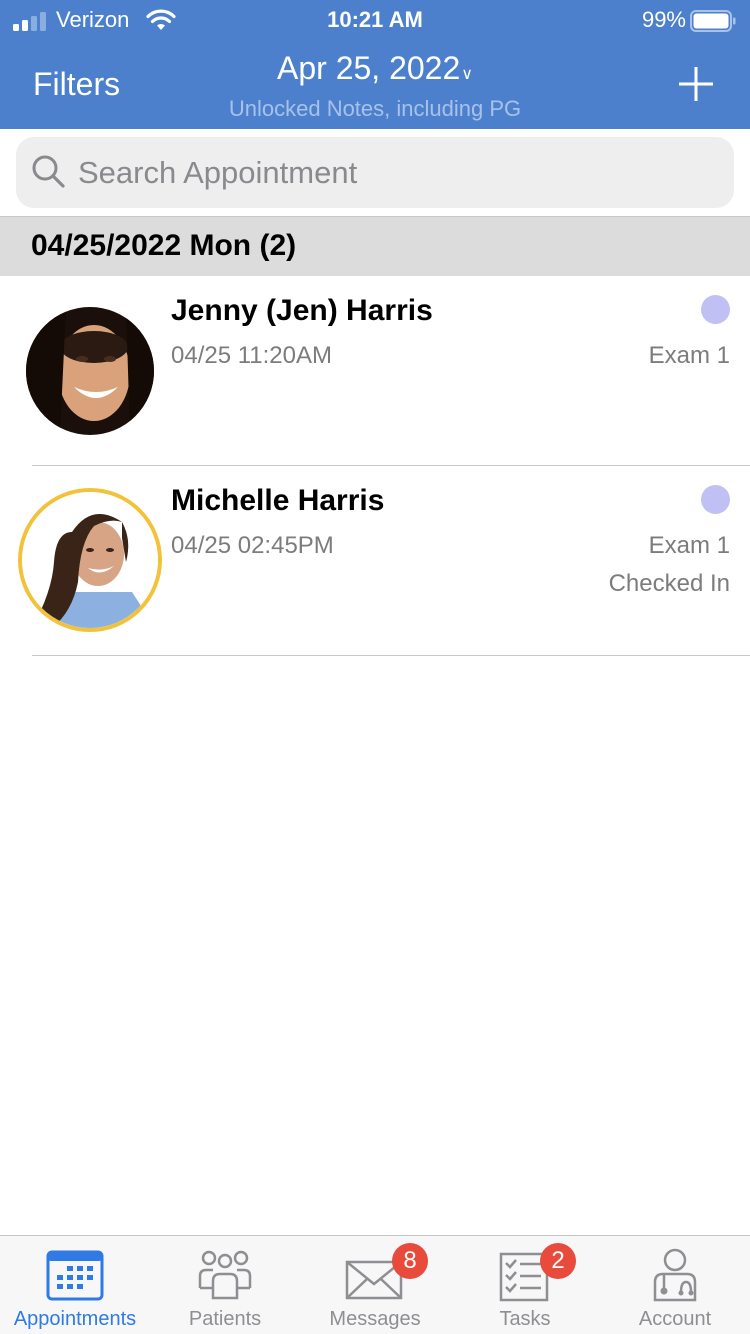 This screenshot has height=1334, width=750. I want to click on battery-percent: 99%, so click(663, 19).